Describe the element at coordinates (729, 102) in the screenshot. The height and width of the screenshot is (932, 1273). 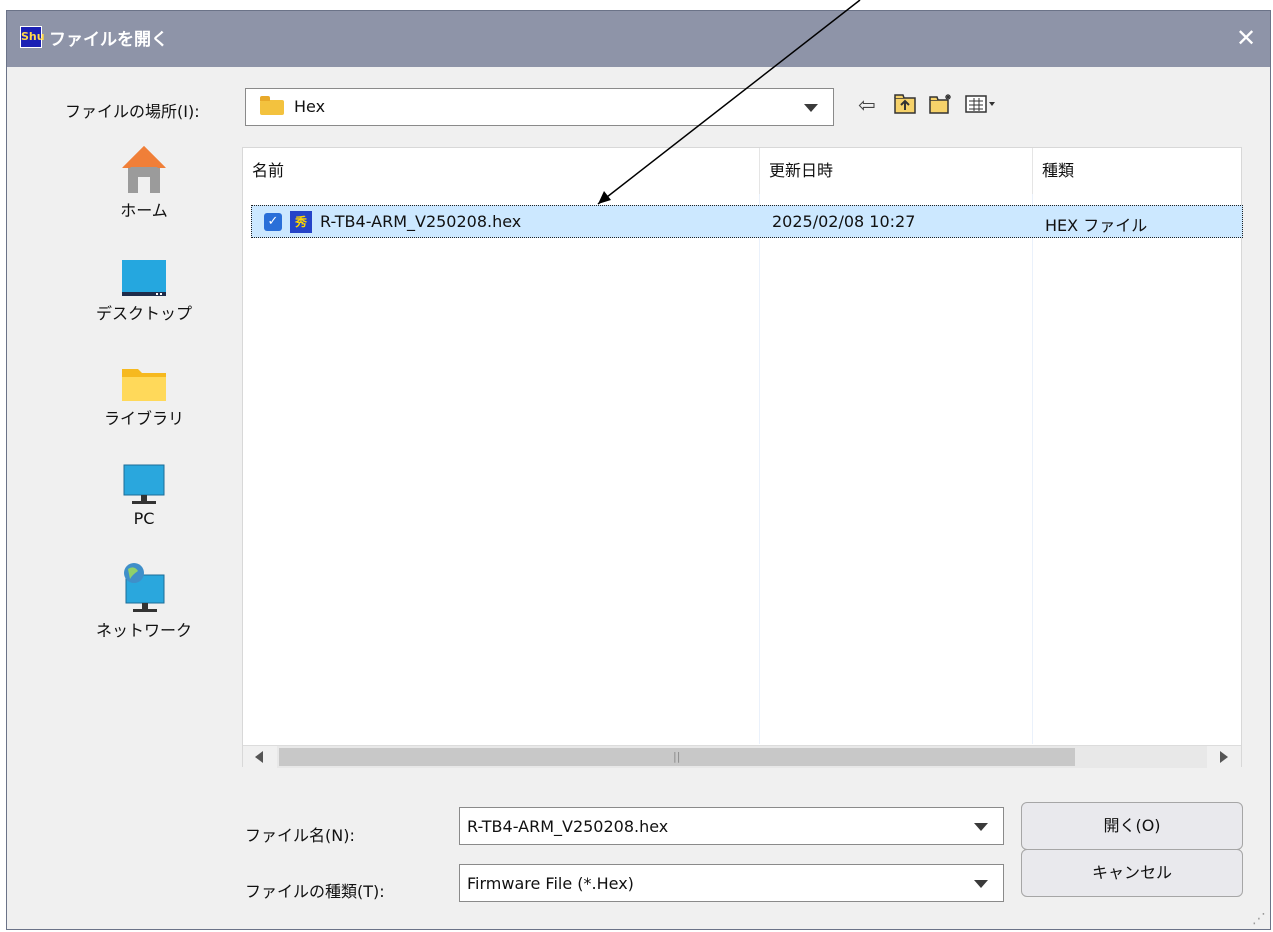
I see `annotation-arrow` at that location.